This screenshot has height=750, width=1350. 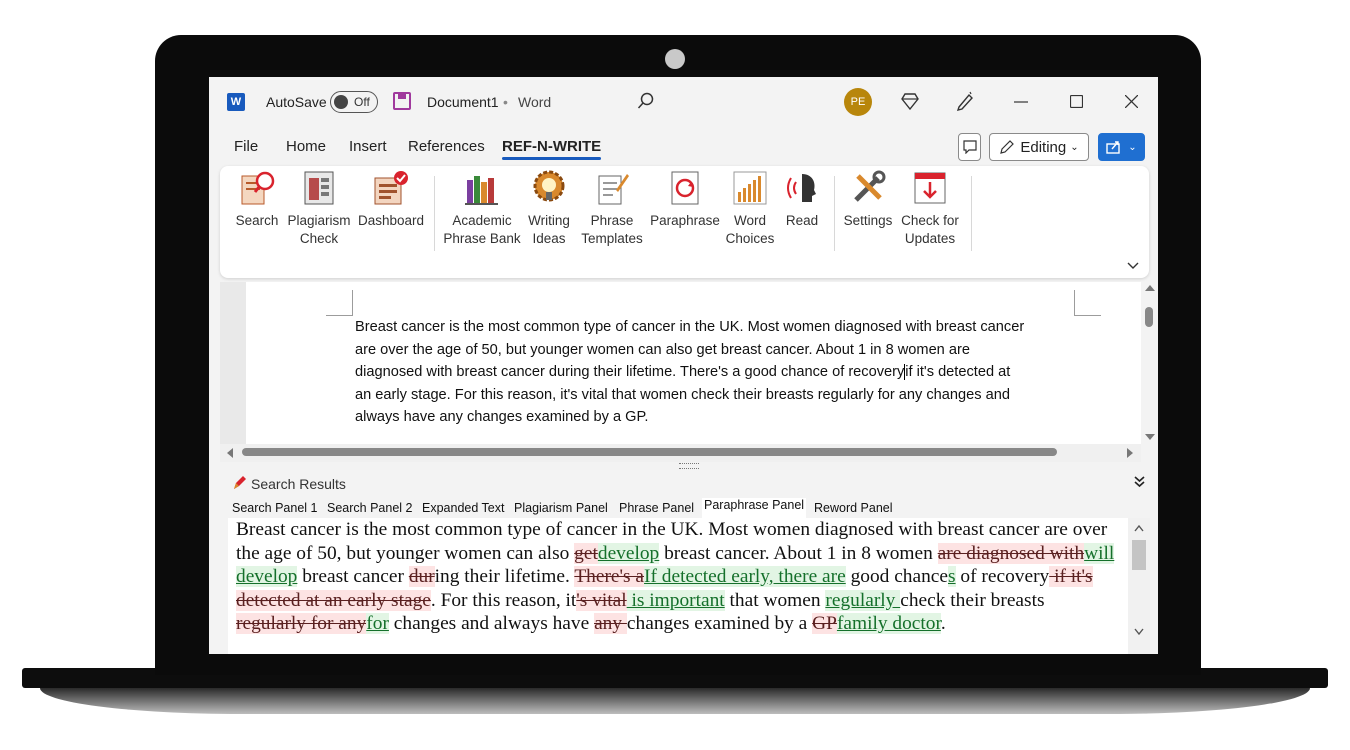 What do you see at coordinates (391, 220) in the screenshot?
I see `ribbon-label: Dashboard` at bounding box center [391, 220].